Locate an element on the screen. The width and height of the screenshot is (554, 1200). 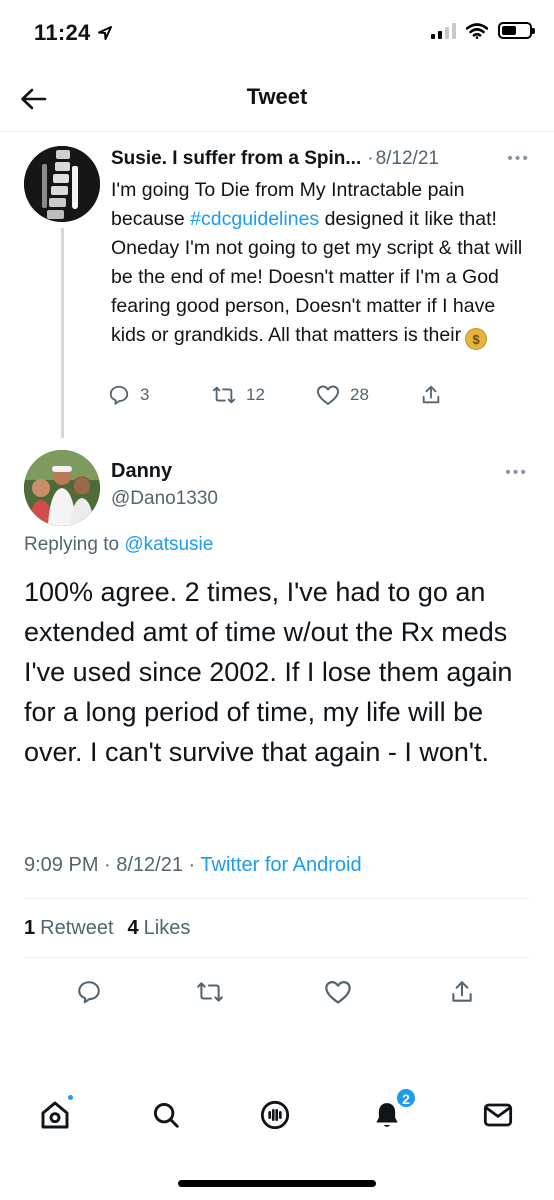
page-title: Tweet is located at coordinates (277, 96).